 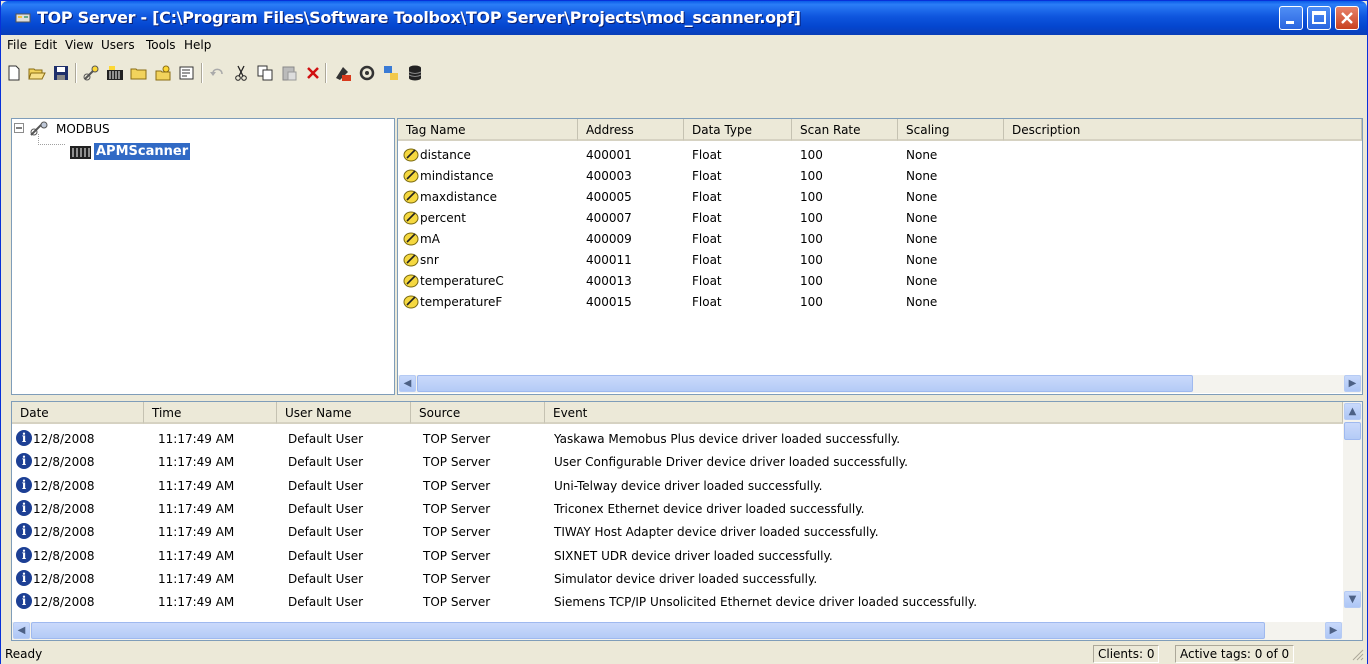 I want to click on tree-device-apmscanner: APMScanner, so click(x=142, y=151).